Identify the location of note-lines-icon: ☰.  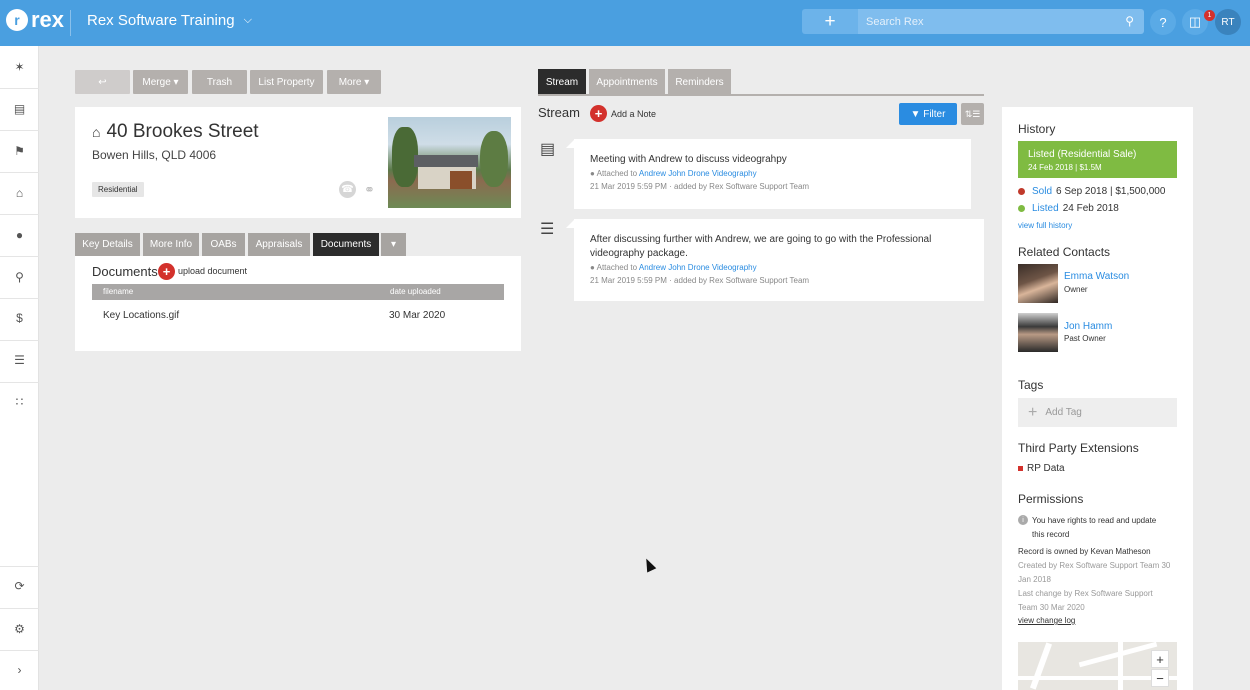
(547, 229).